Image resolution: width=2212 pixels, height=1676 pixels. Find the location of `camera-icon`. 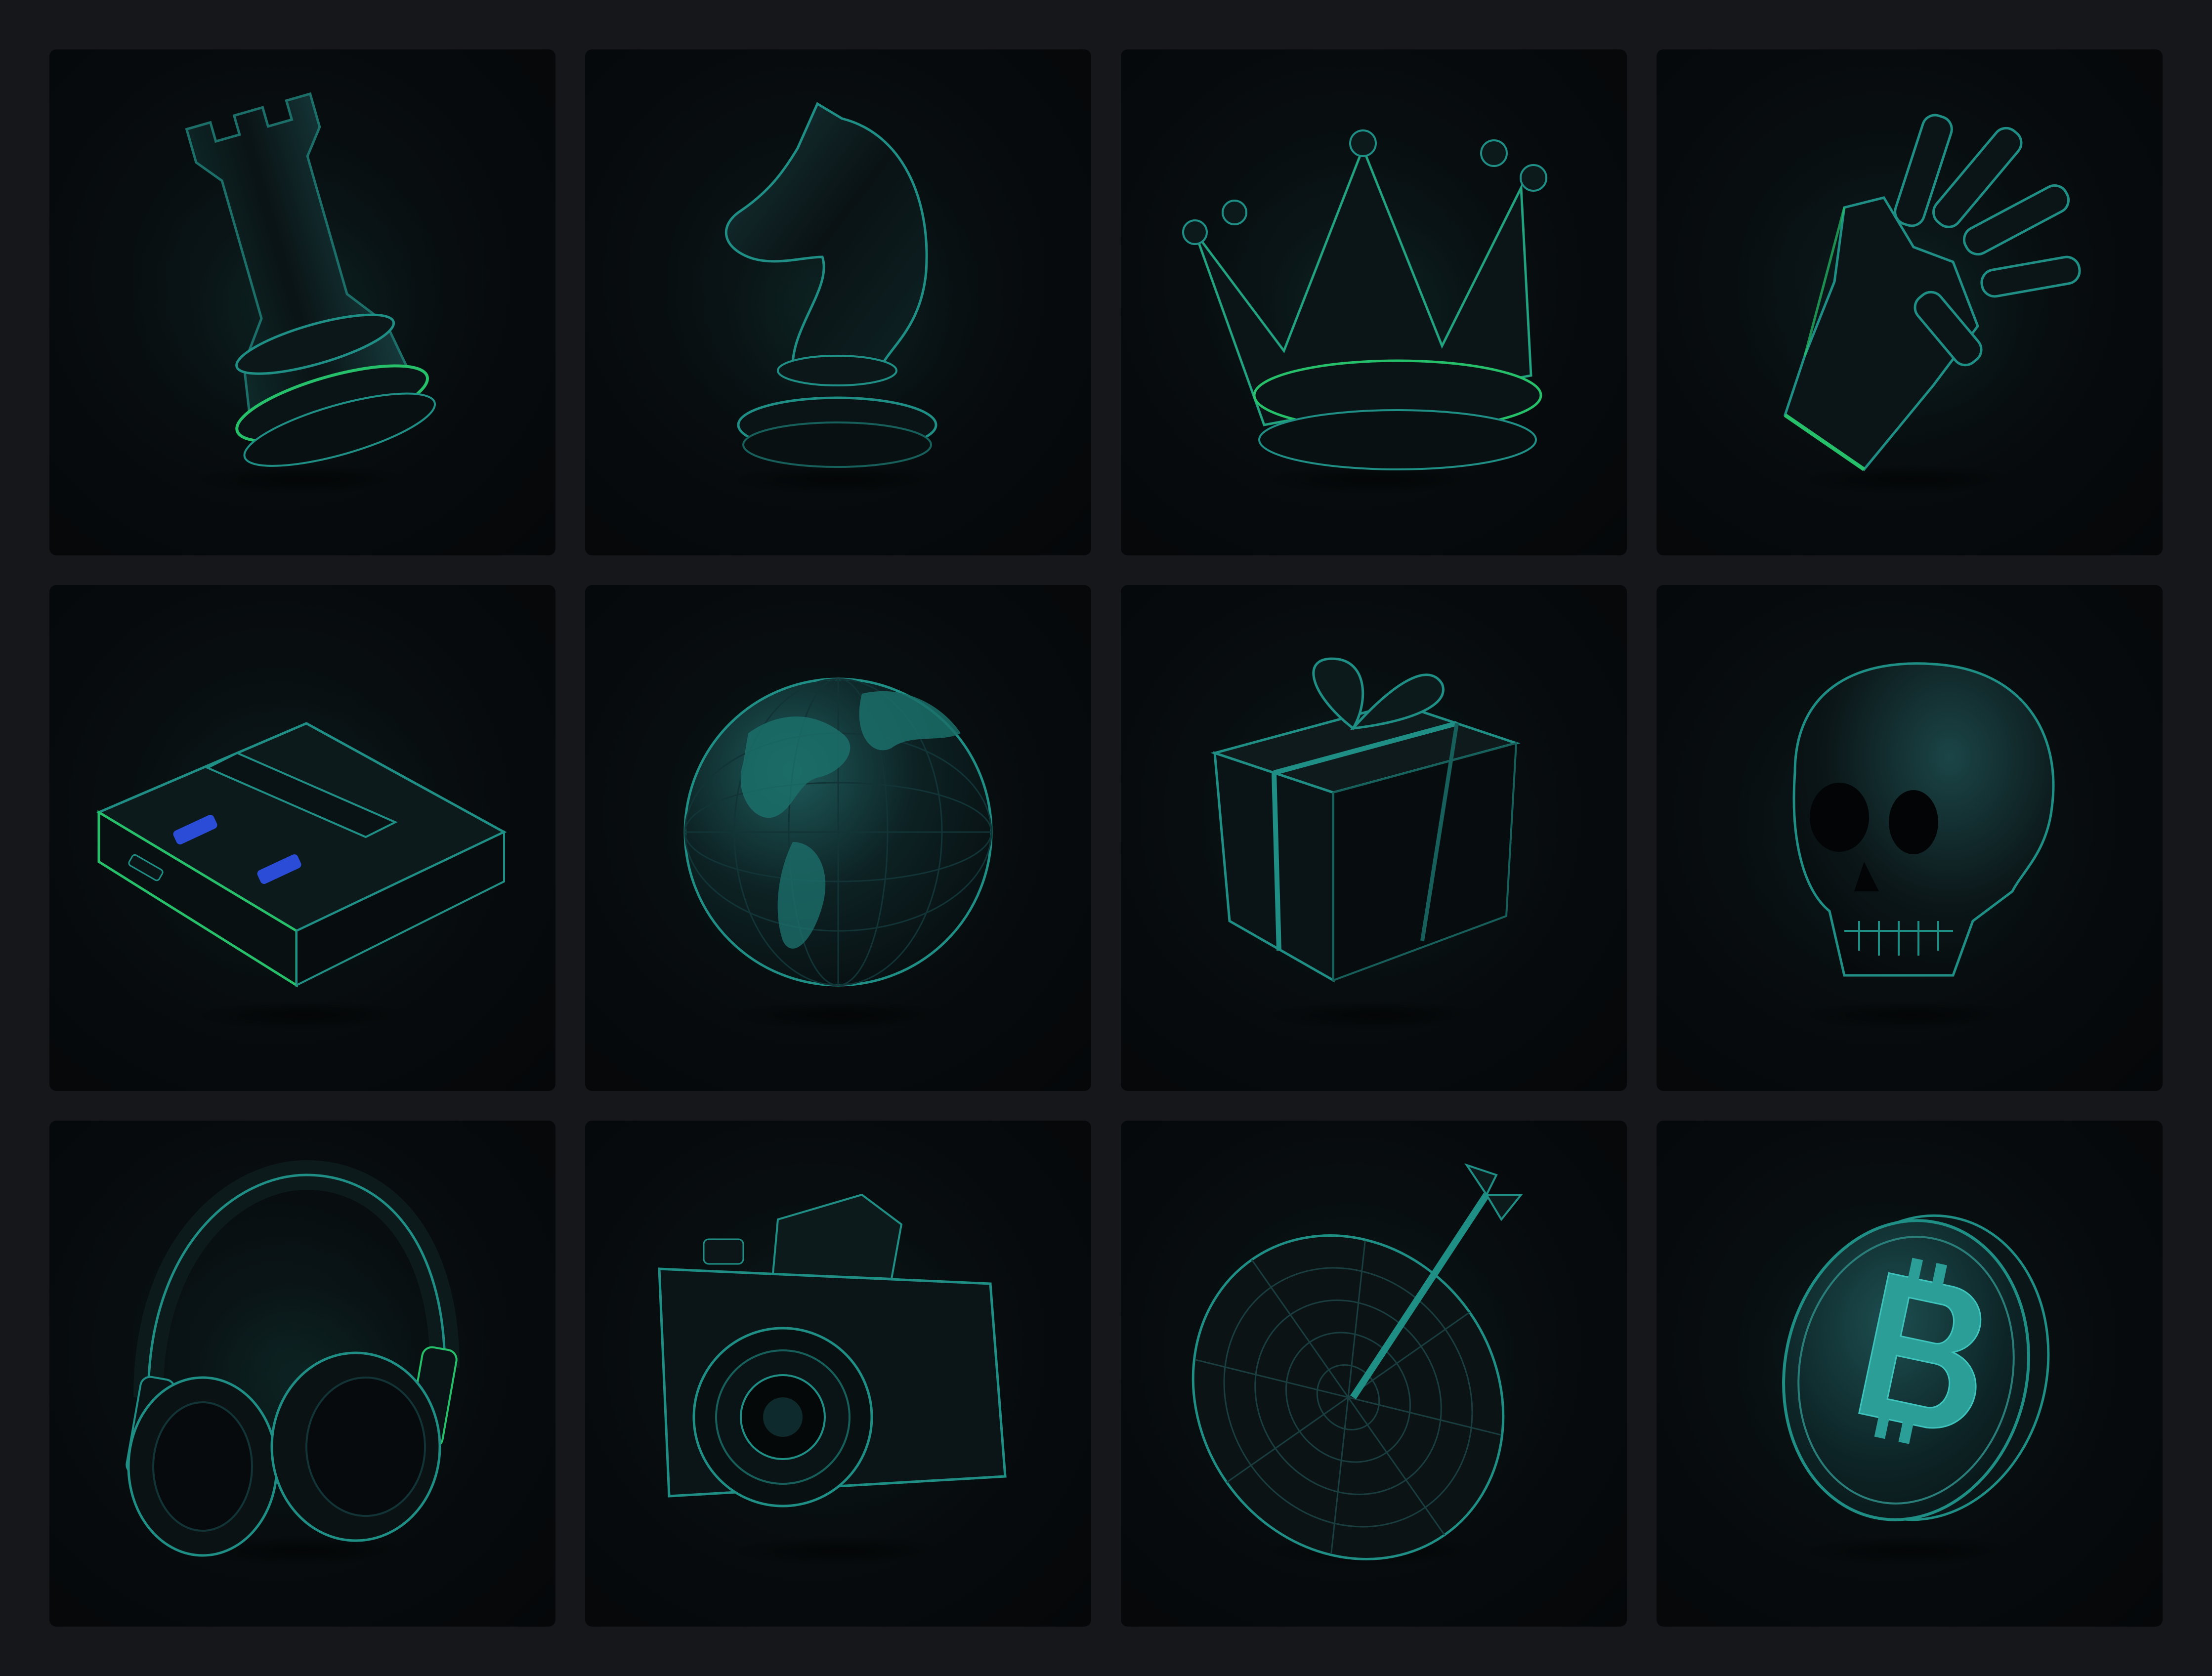

camera-icon is located at coordinates (832, 1350).